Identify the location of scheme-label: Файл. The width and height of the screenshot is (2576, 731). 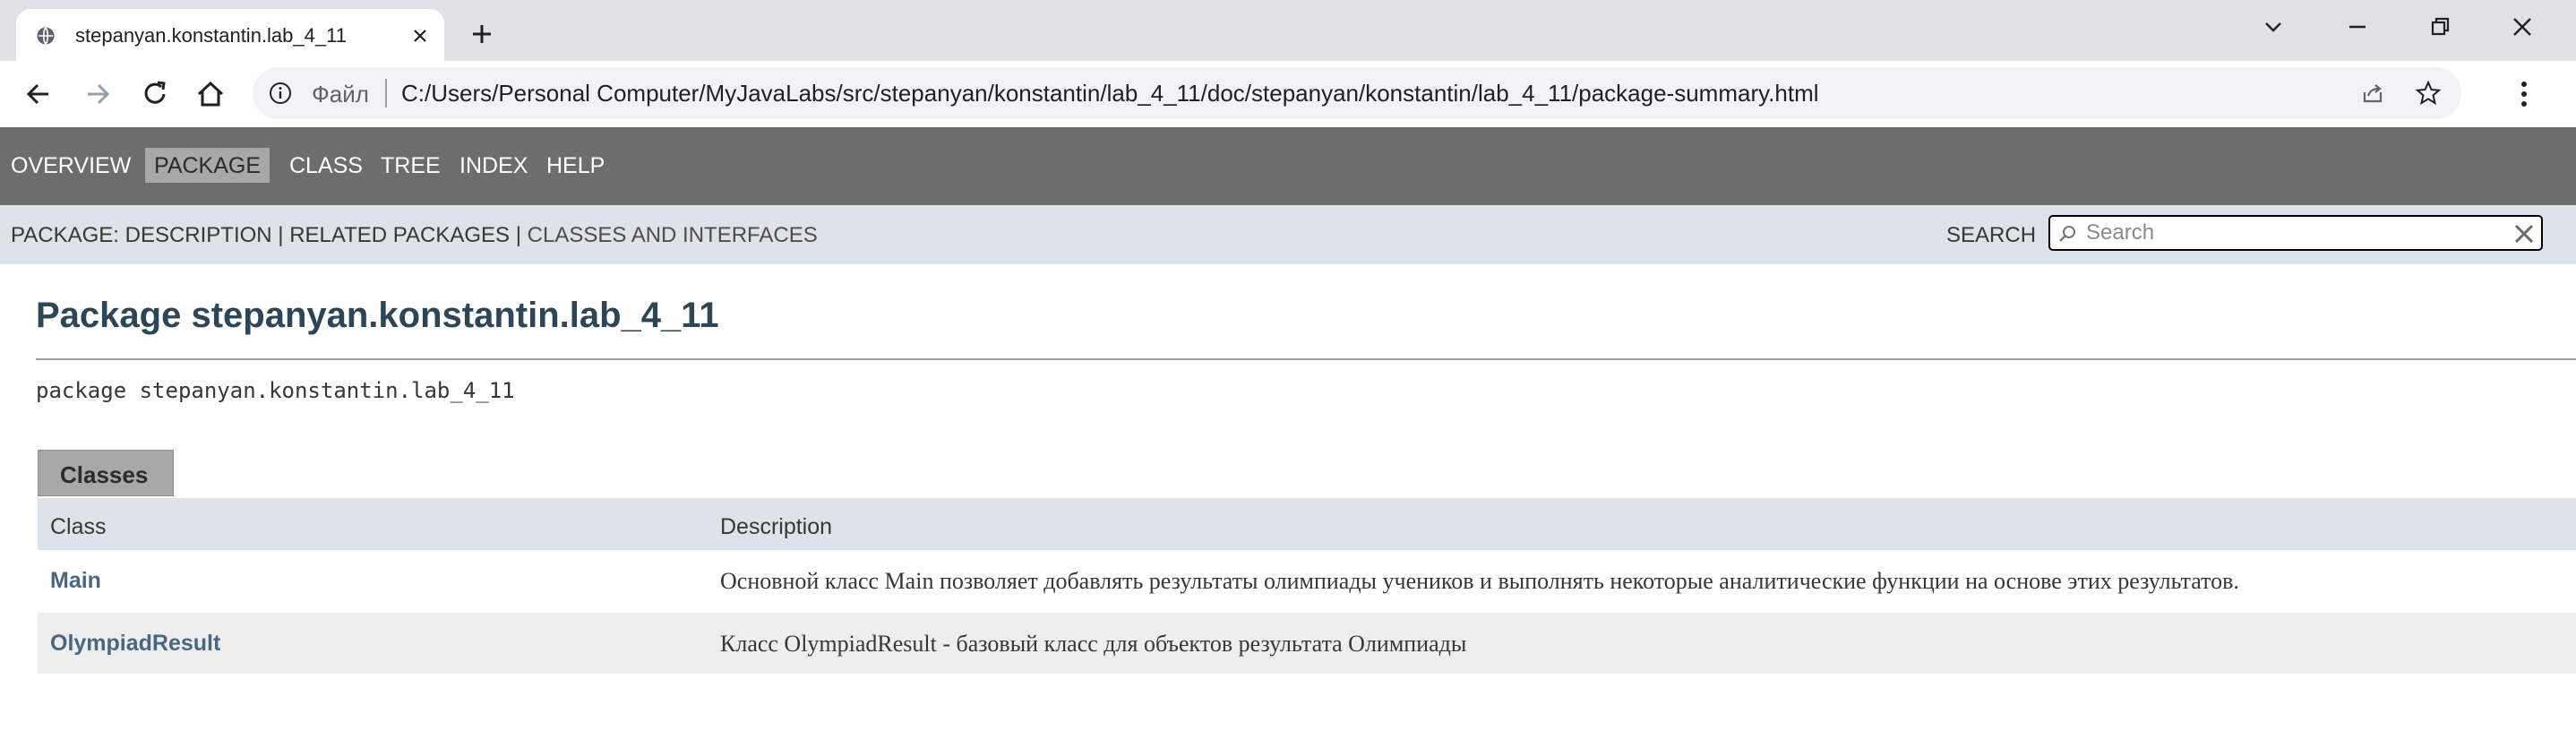
(340, 94).